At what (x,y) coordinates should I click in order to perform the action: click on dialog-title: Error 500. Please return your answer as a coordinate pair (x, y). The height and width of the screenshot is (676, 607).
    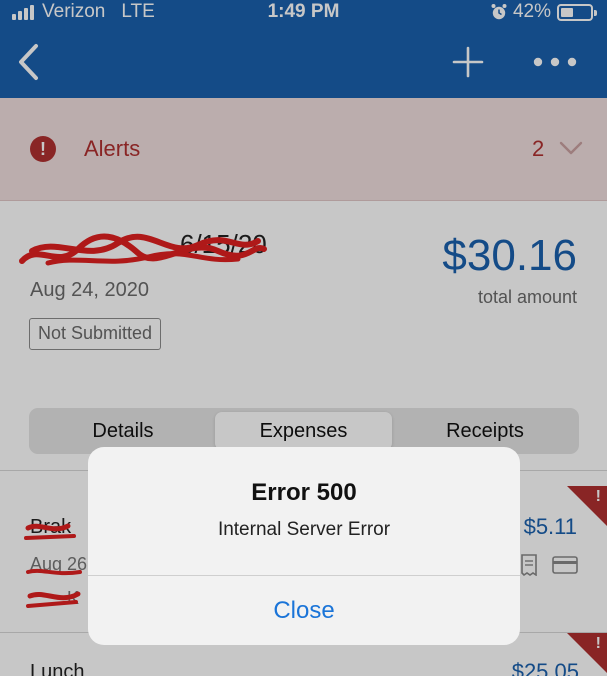
    Looking at the image, I should click on (304, 492).